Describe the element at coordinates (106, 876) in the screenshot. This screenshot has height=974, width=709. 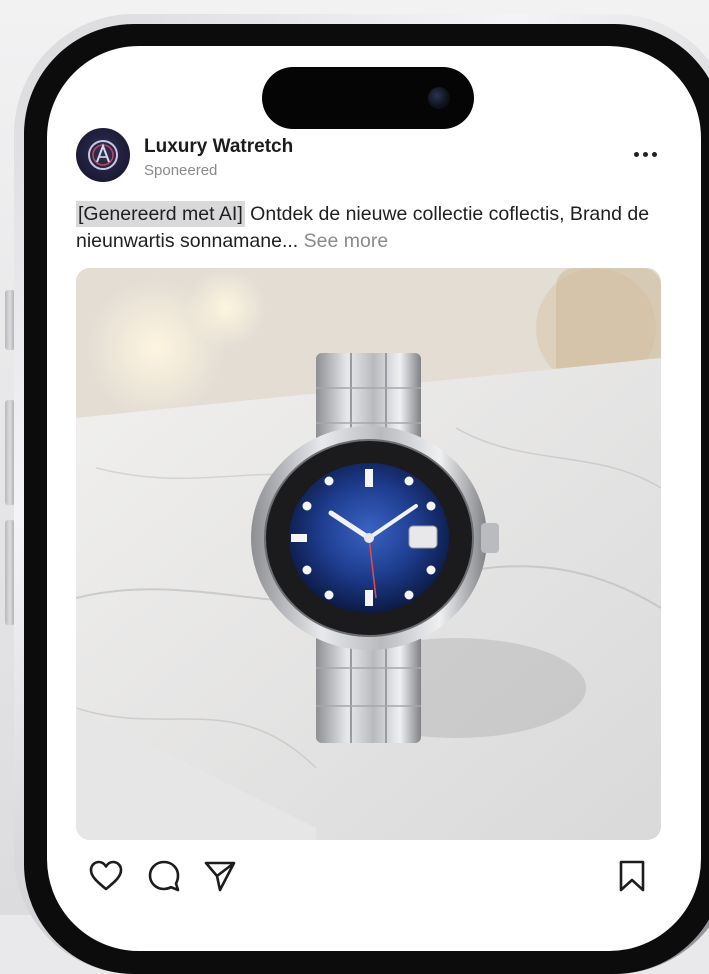
I see `heart-icon` at that location.